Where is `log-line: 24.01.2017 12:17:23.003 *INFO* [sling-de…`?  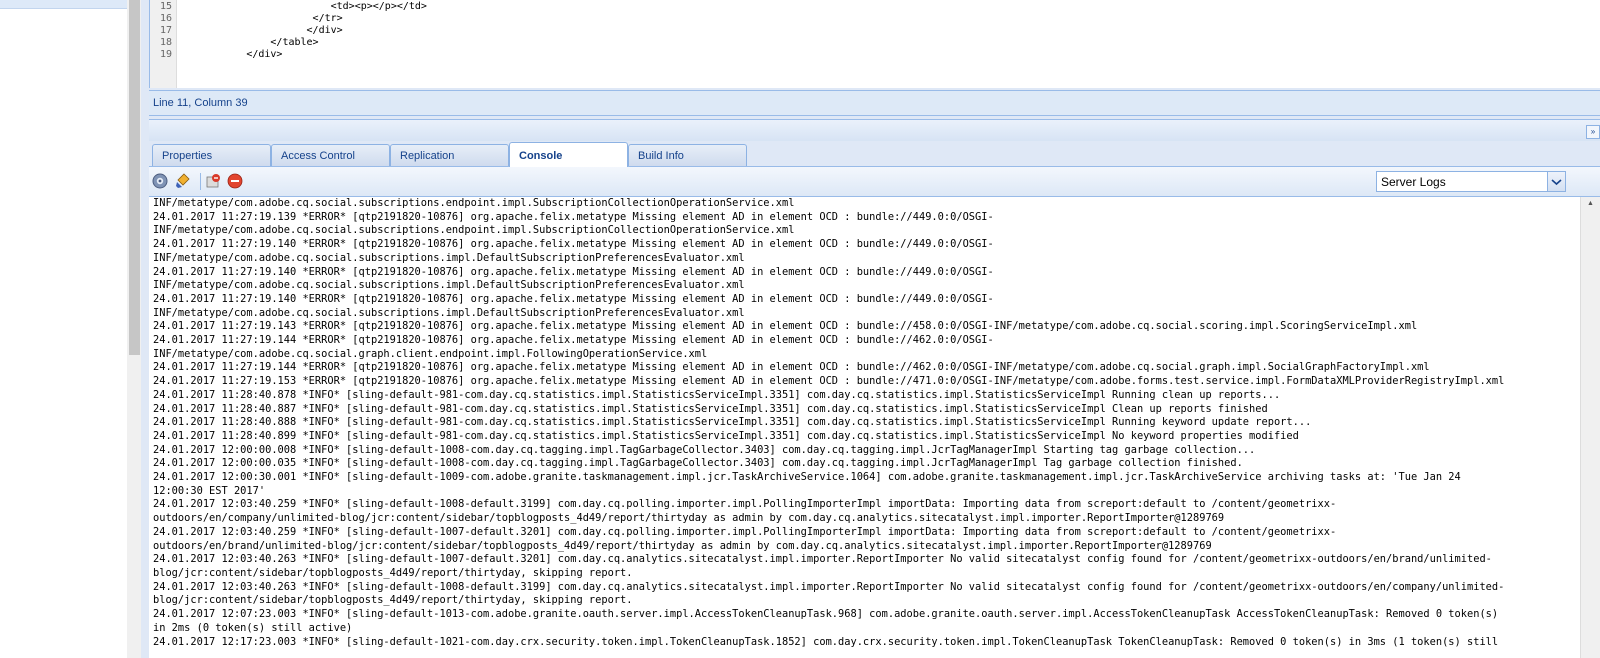
log-line: 24.01.2017 12:17:23.003 *INFO* [sling-de… is located at coordinates (826, 641).